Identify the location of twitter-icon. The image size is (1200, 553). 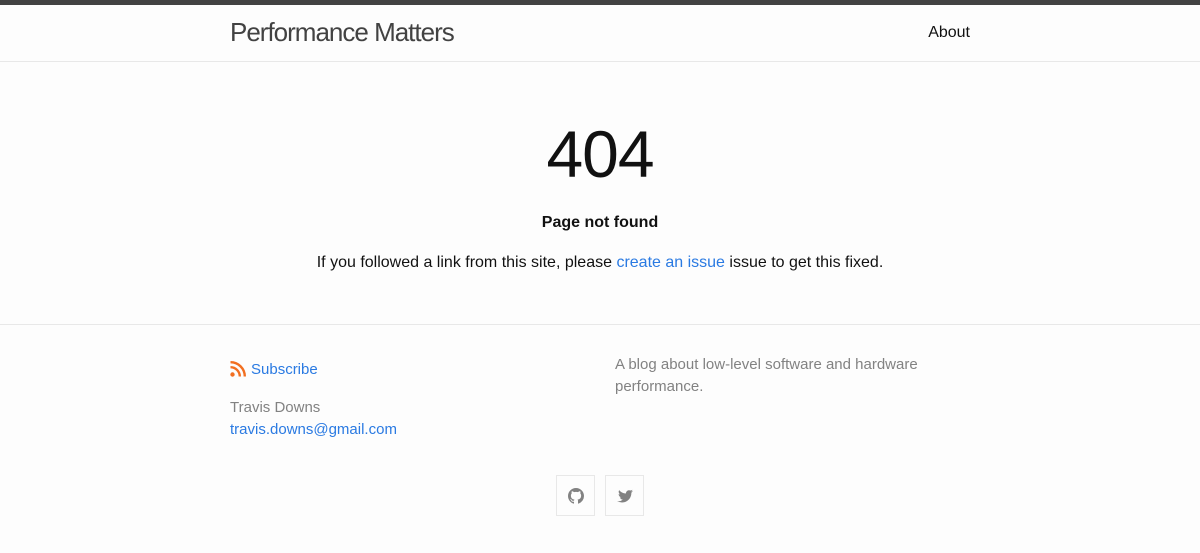
(624, 495).